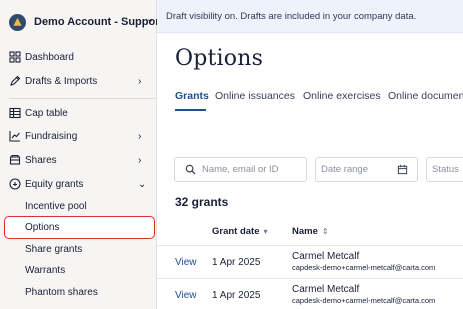 This screenshot has height=309, width=463. Describe the element at coordinates (190, 169) in the screenshot. I see `search-icon` at that location.